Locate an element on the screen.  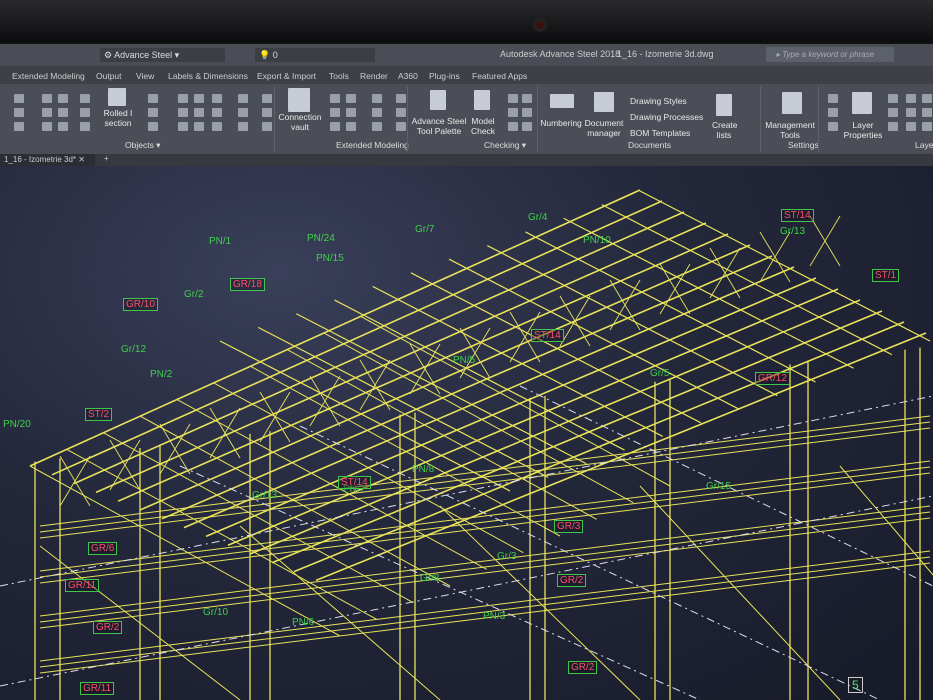
numbering-button: Numbering is located at coordinates (561, 123).